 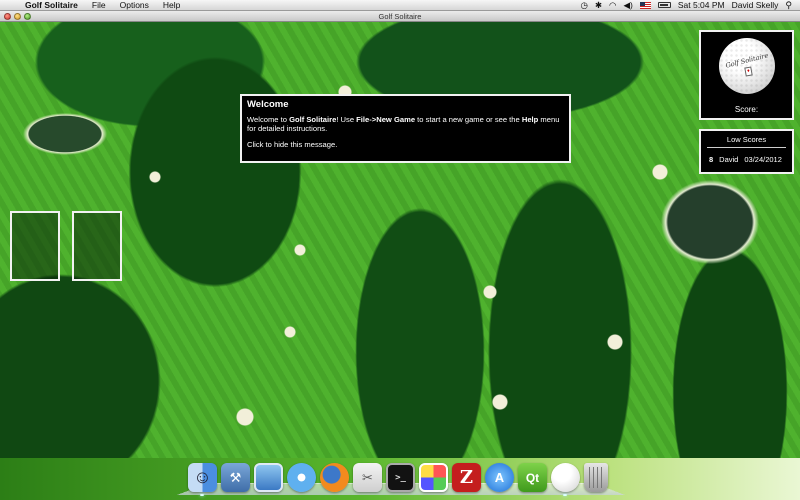 I want to click on trash-icon, so click(x=596, y=477).